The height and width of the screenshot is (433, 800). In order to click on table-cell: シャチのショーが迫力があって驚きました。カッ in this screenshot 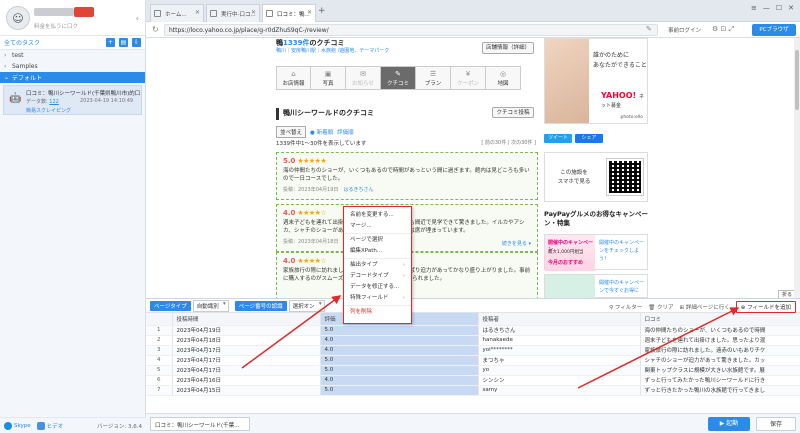, I will do `click(720, 360)`.